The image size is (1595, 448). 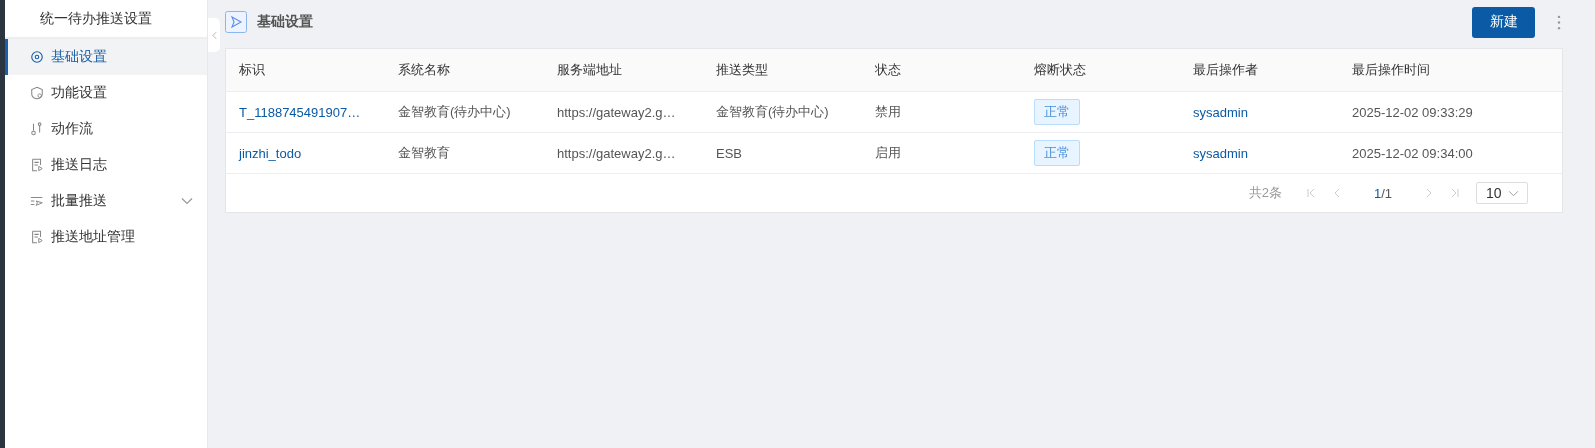 I want to click on menu-item: 基础设置, so click(x=106, y=57).